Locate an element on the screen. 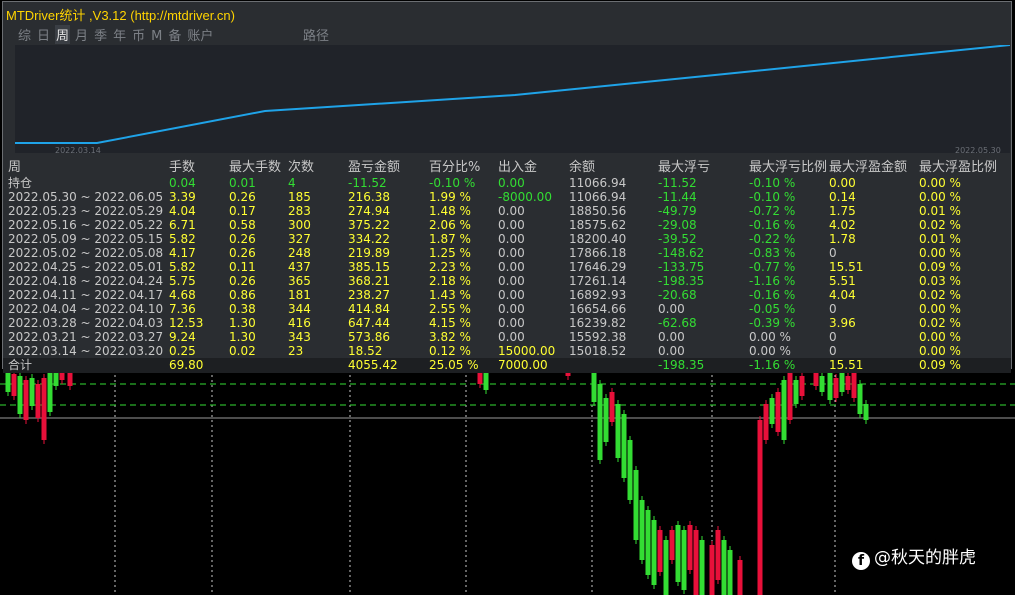  tab-7: M is located at coordinates (156, 36).